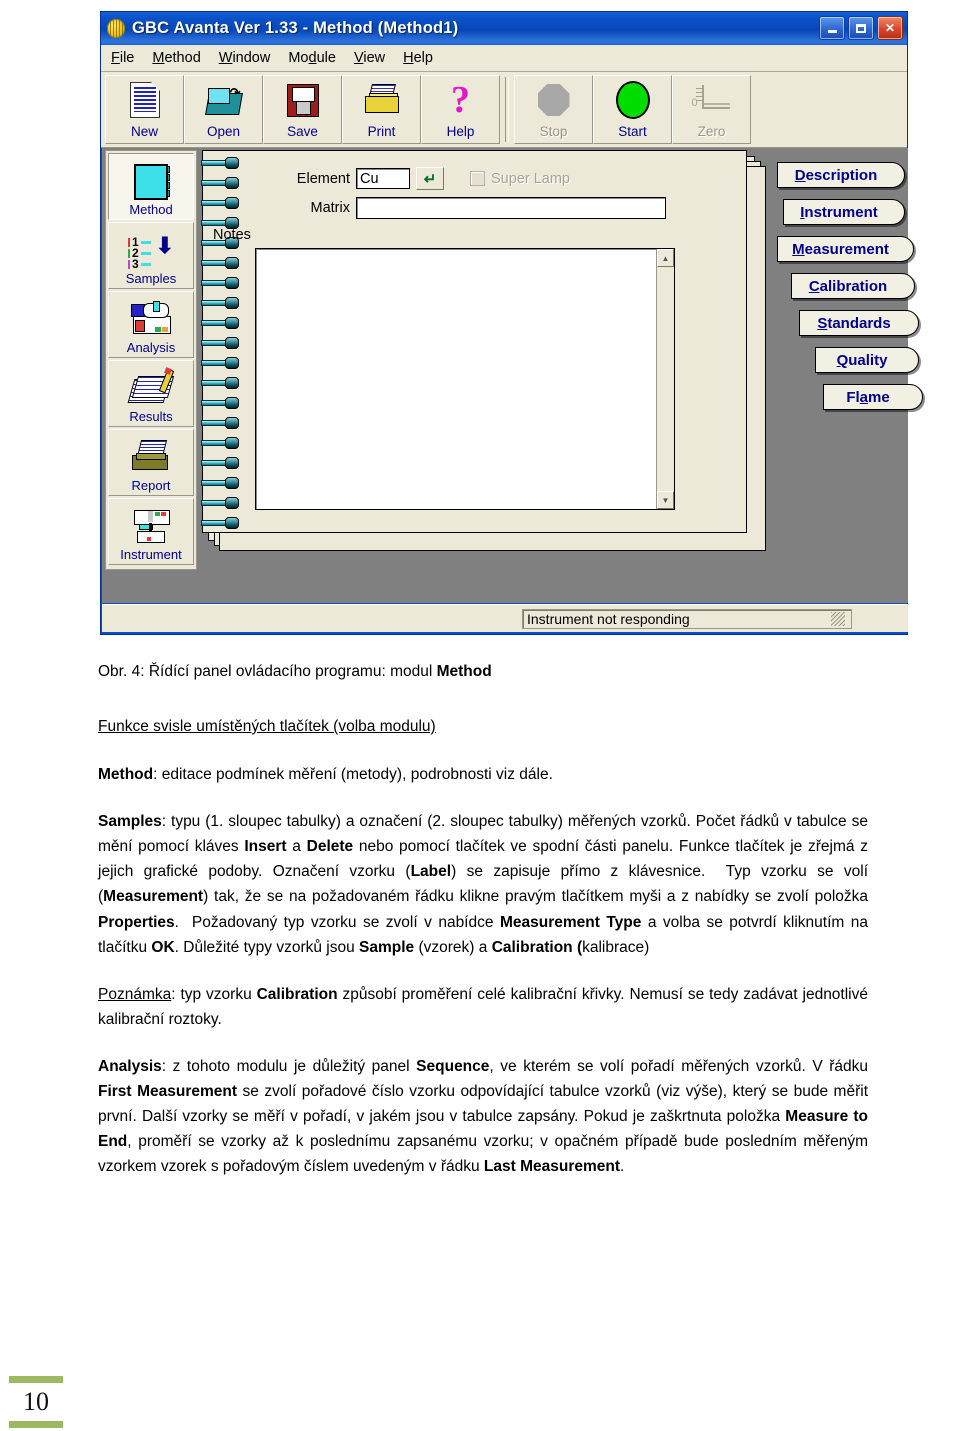 The width and height of the screenshot is (960, 1431). Describe the element at coordinates (460, 131) in the screenshot. I see `toolbar-help-label: Help` at that location.